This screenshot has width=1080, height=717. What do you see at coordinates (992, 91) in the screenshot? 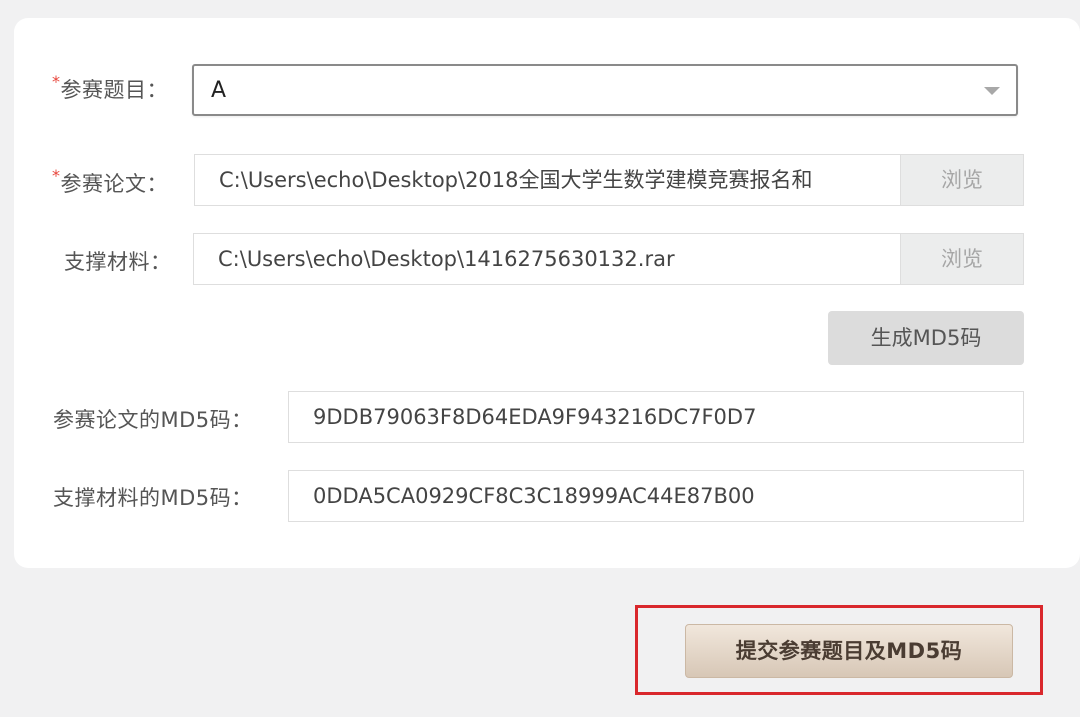
I see `chevron-down-icon` at bounding box center [992, 91].